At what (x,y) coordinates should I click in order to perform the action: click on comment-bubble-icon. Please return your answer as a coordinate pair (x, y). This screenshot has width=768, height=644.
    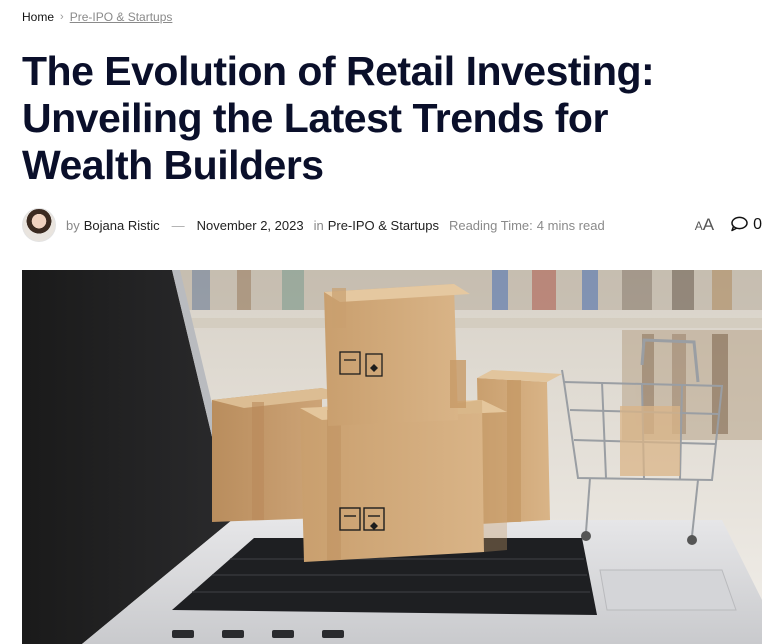
    Looking at the image, I should click on (739, 225).